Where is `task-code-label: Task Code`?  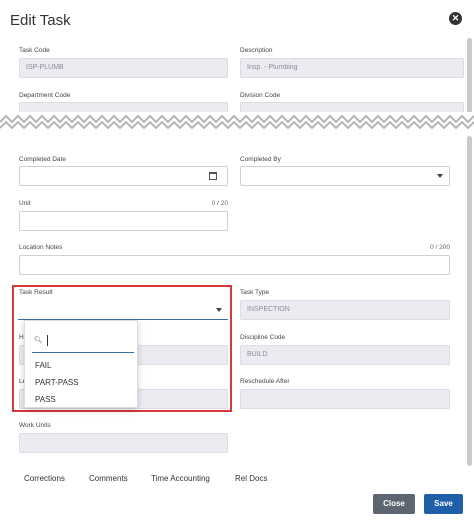 task-code-label: Task Code is located at coordinates (34, 50).